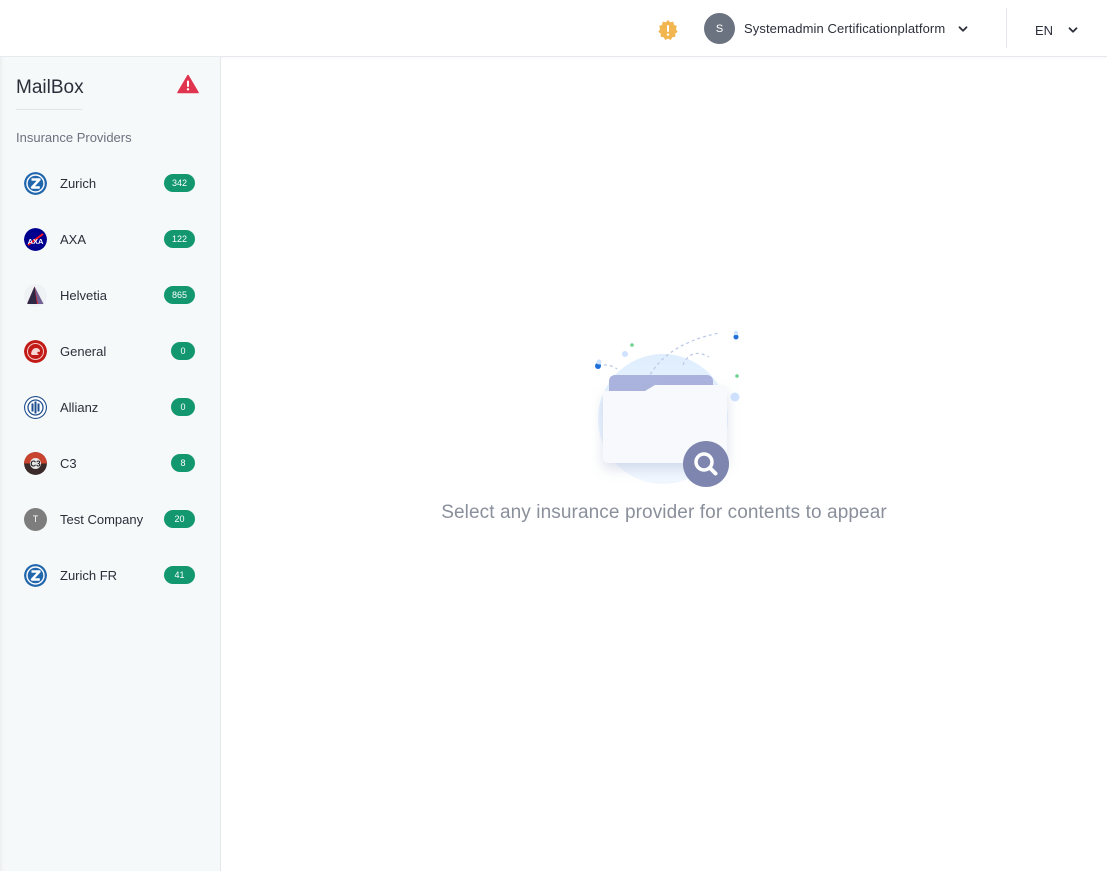  What do you see at coordinates (179, 183) in the screenshot?
I see `provider-count-badge: 342` at bounding box center [179, 183].